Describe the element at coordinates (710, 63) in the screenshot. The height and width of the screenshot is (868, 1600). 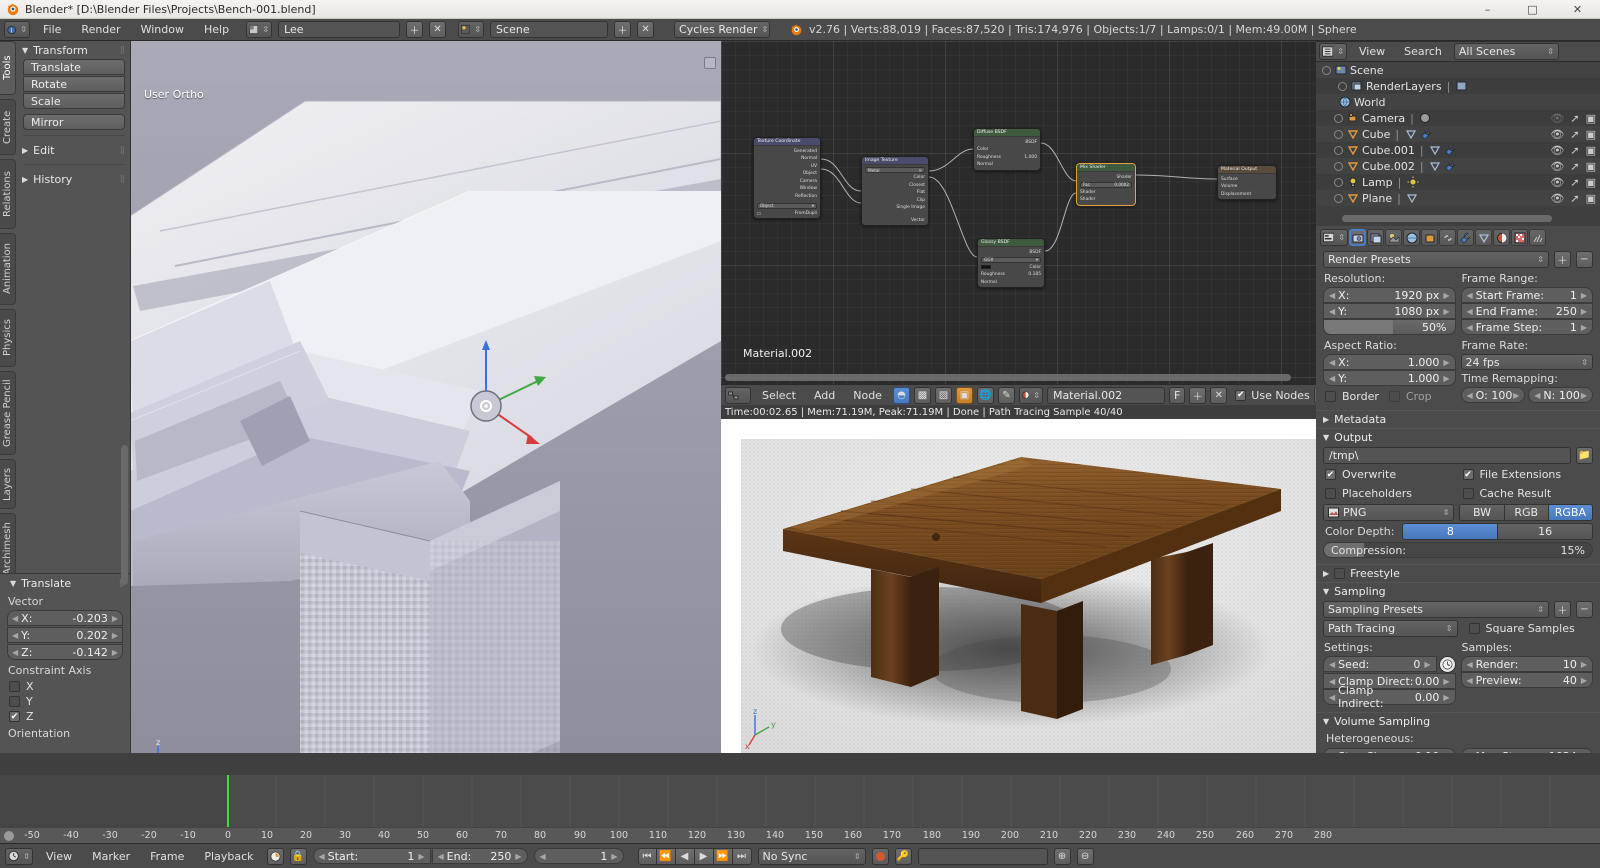
I see `viewport-n-panel-toggle` at that location.